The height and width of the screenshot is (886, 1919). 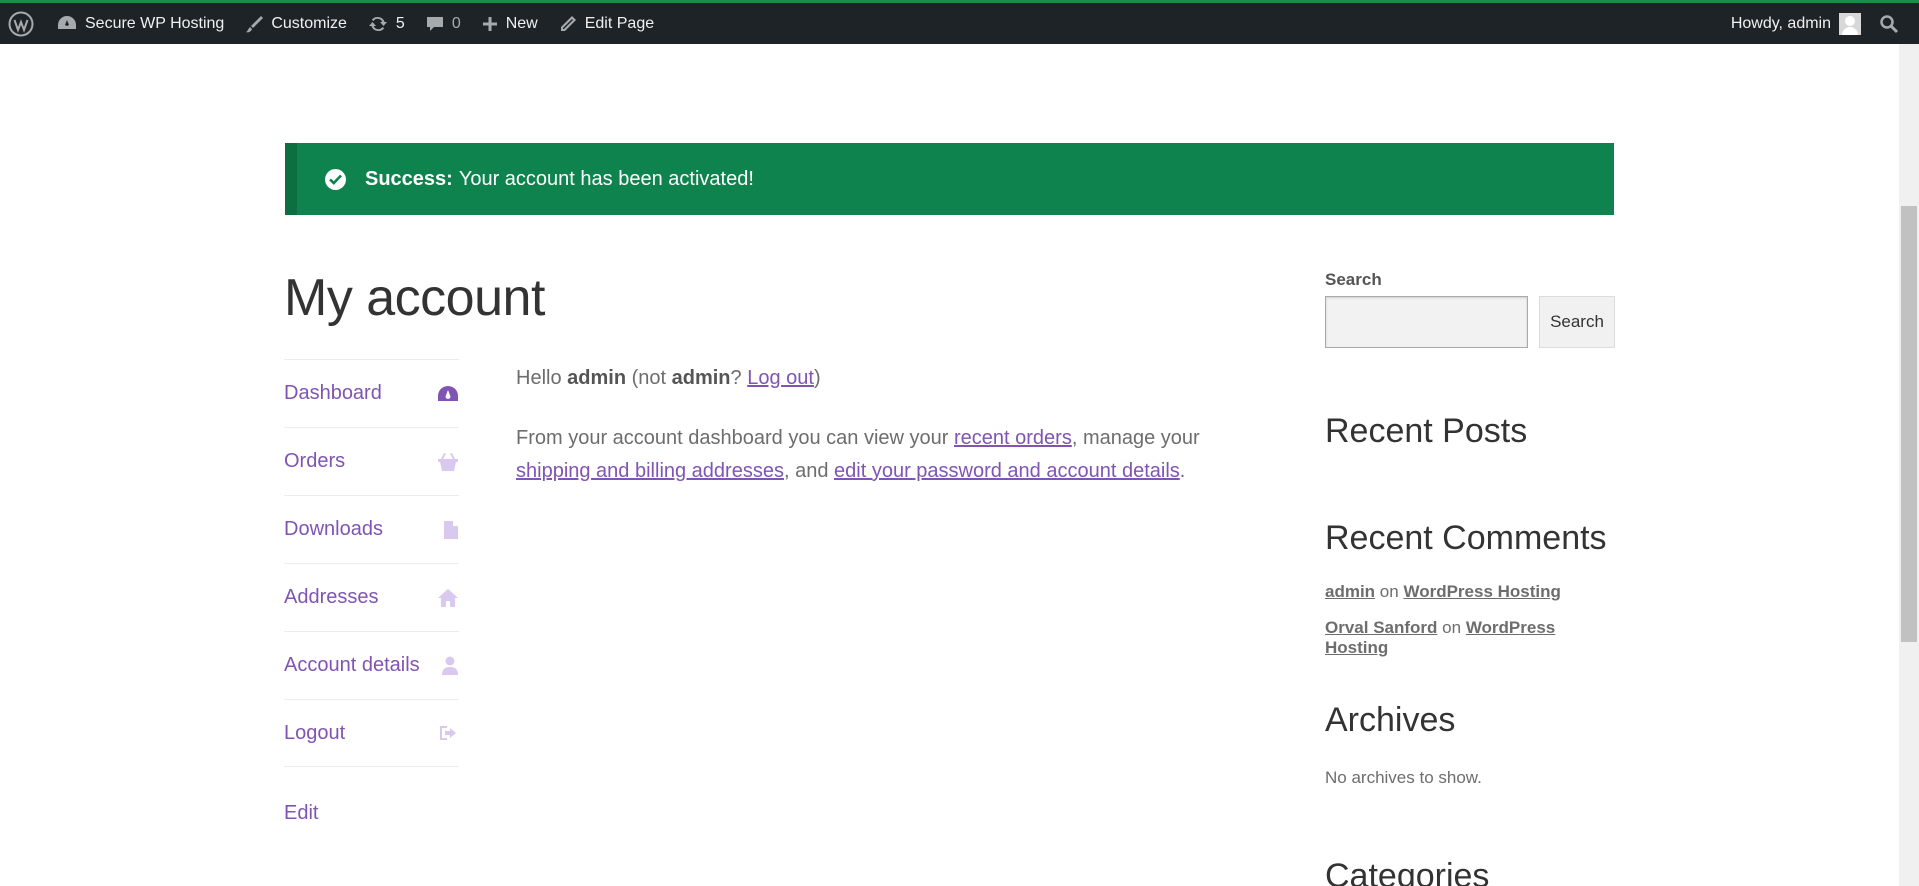 What do you see at coordinates (333, 393) in the screenshot?
I see `nav-item-label: Dashboard` at bounding box center [333, 393].